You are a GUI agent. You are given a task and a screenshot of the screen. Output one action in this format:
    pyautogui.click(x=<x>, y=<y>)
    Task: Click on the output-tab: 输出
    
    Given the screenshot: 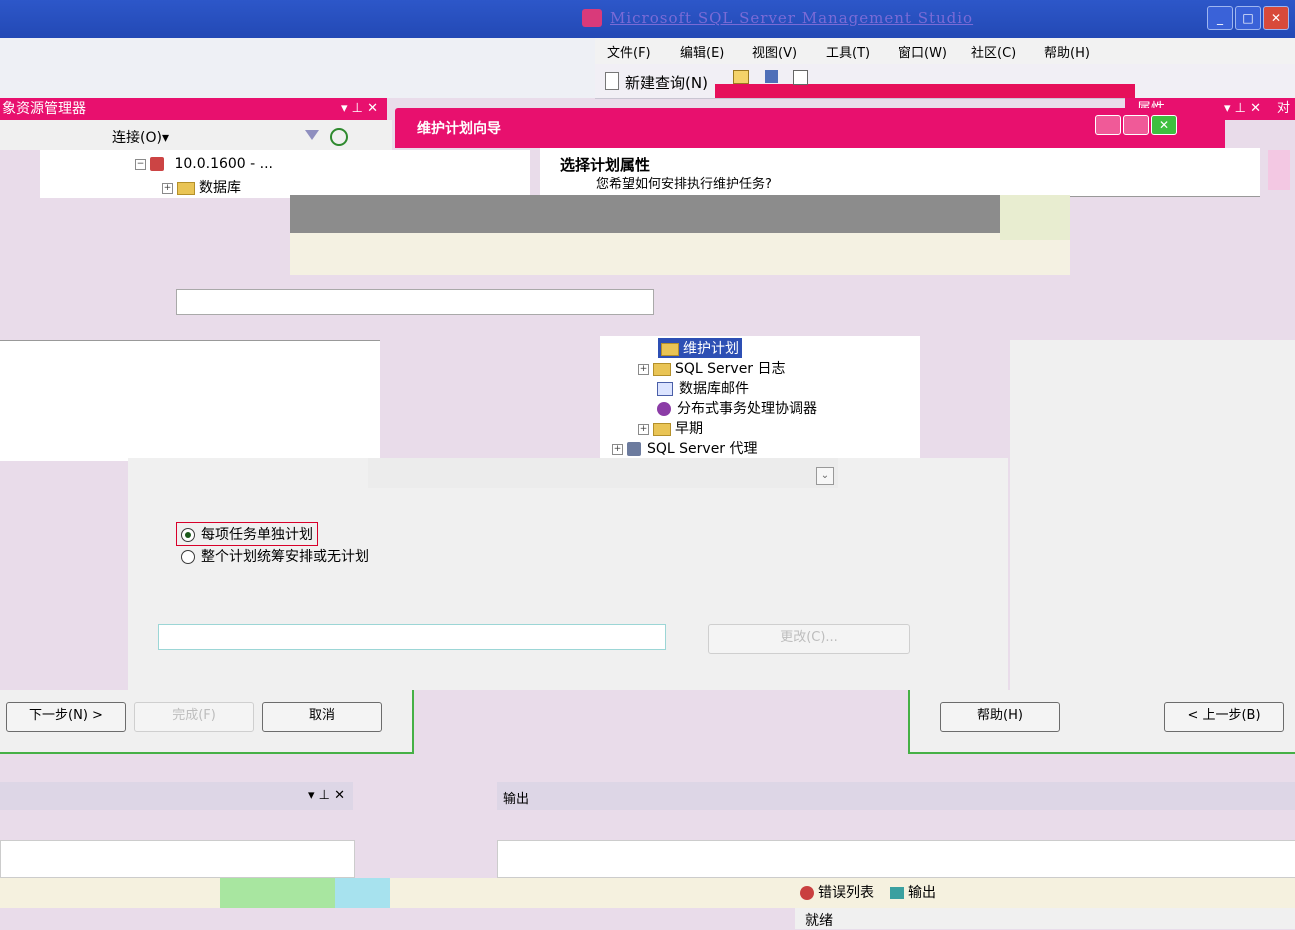 What is the action you would take?
    pyautogui.click(x=913, y=892)
    